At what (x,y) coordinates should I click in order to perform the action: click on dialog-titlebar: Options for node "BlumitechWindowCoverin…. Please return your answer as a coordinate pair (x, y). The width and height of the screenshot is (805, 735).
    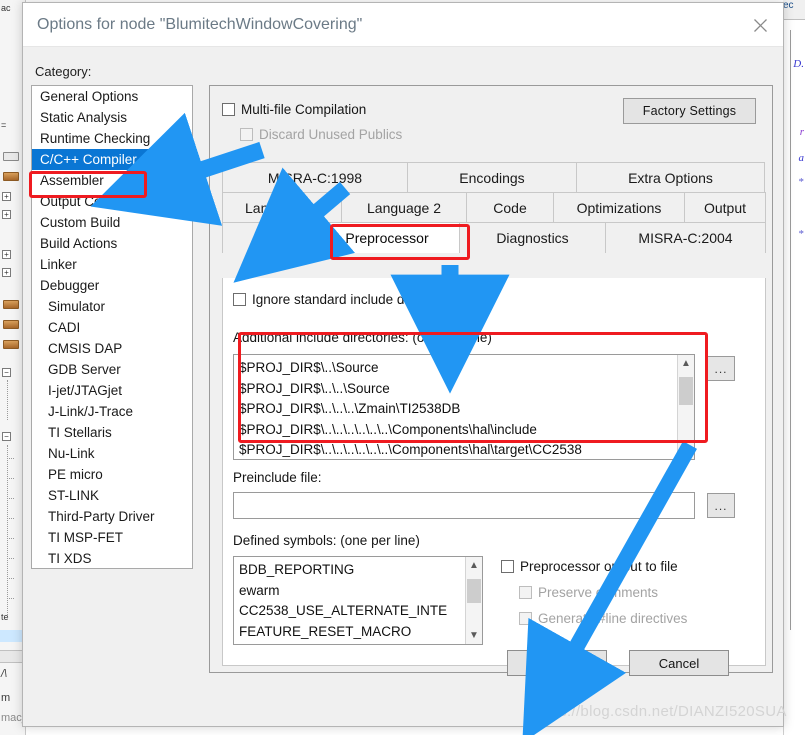
    Looking at the image, I should click on (403, 25).